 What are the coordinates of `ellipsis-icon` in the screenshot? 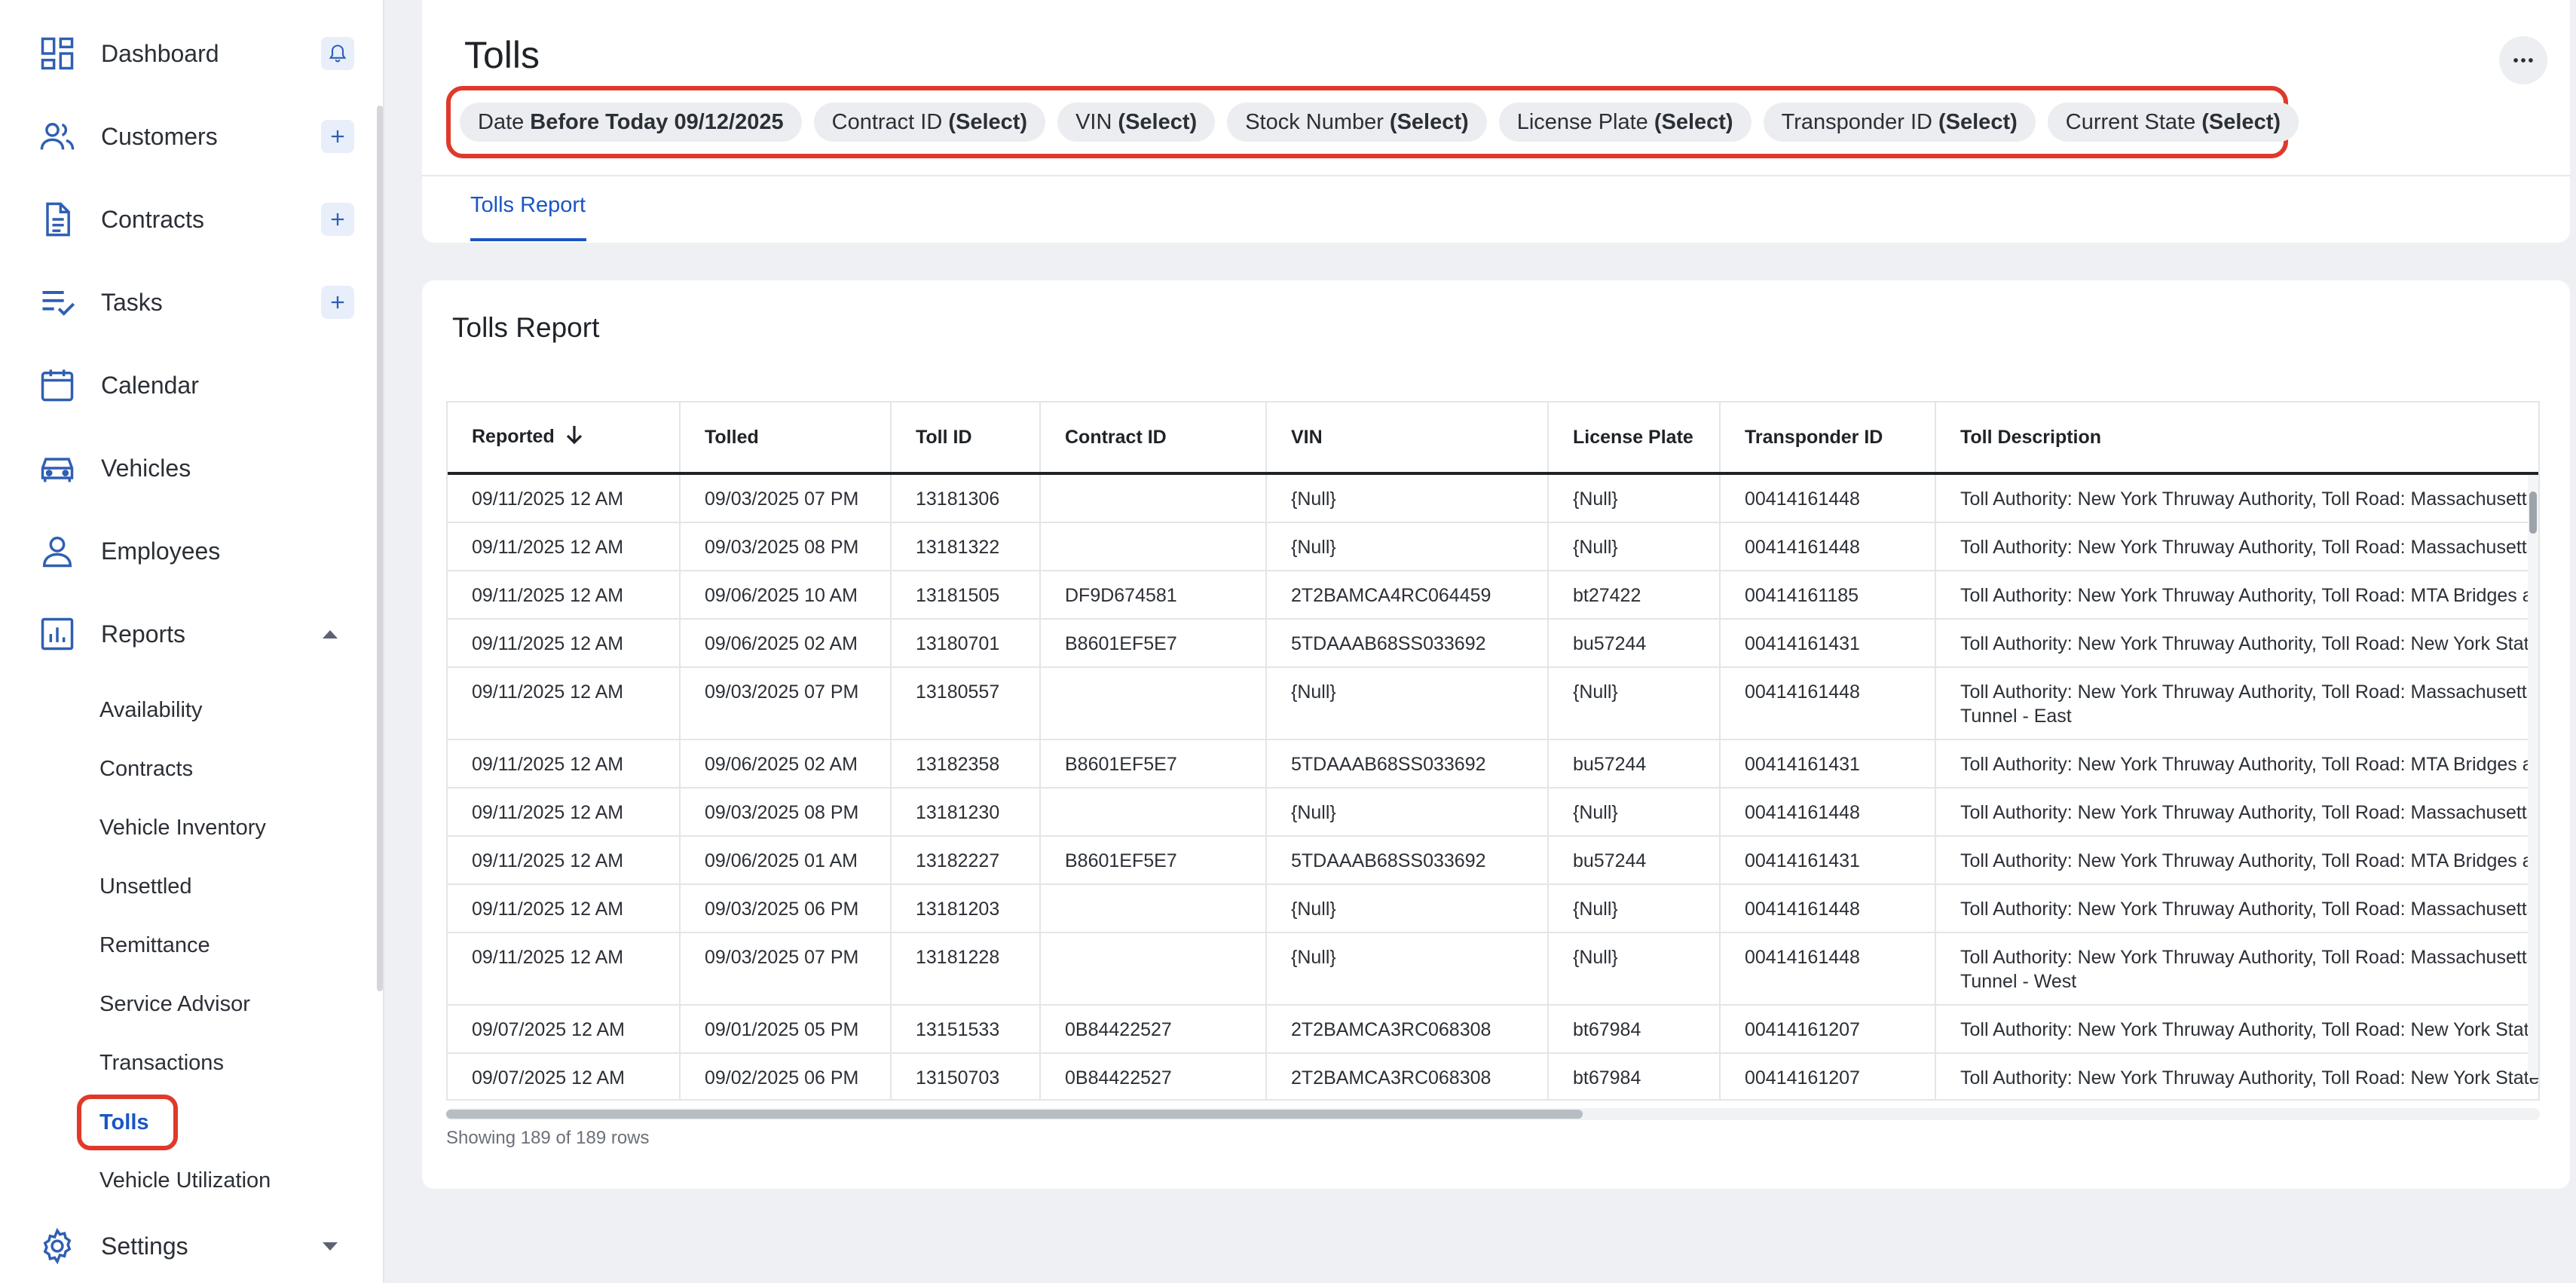 It's located at (2523, 60).